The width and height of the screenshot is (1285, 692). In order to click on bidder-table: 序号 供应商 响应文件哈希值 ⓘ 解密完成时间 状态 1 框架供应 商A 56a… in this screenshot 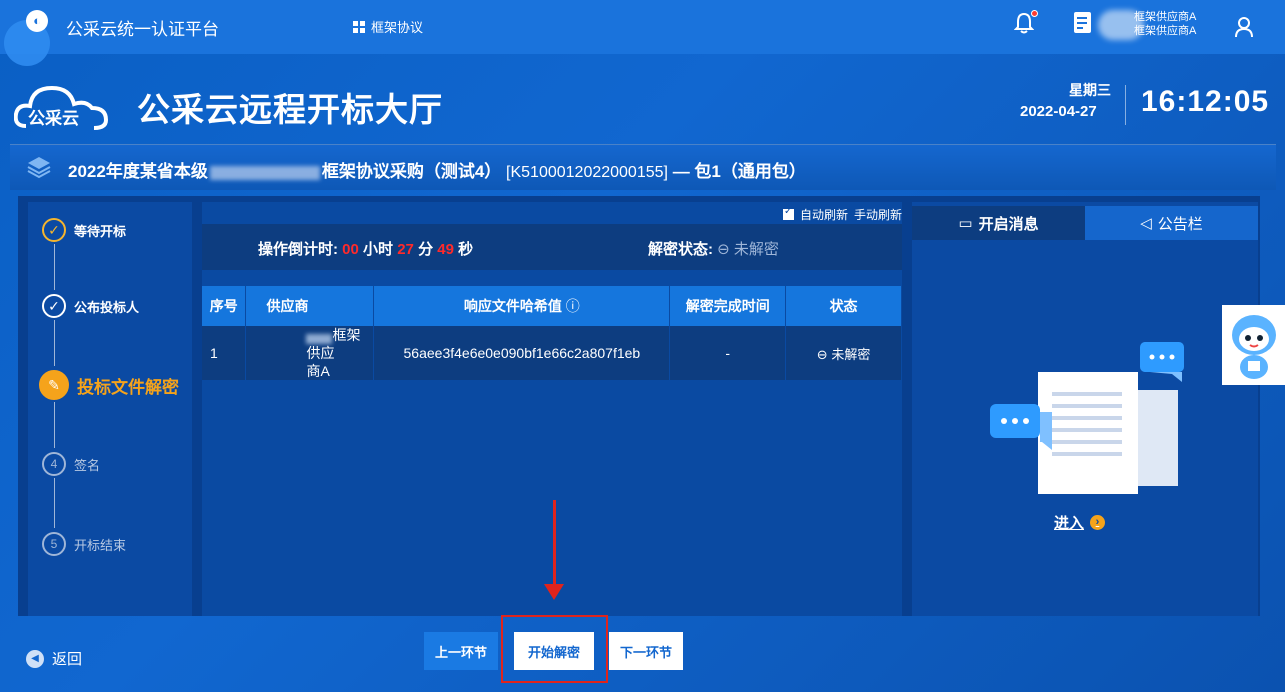, I will do `click(552, 333)`.